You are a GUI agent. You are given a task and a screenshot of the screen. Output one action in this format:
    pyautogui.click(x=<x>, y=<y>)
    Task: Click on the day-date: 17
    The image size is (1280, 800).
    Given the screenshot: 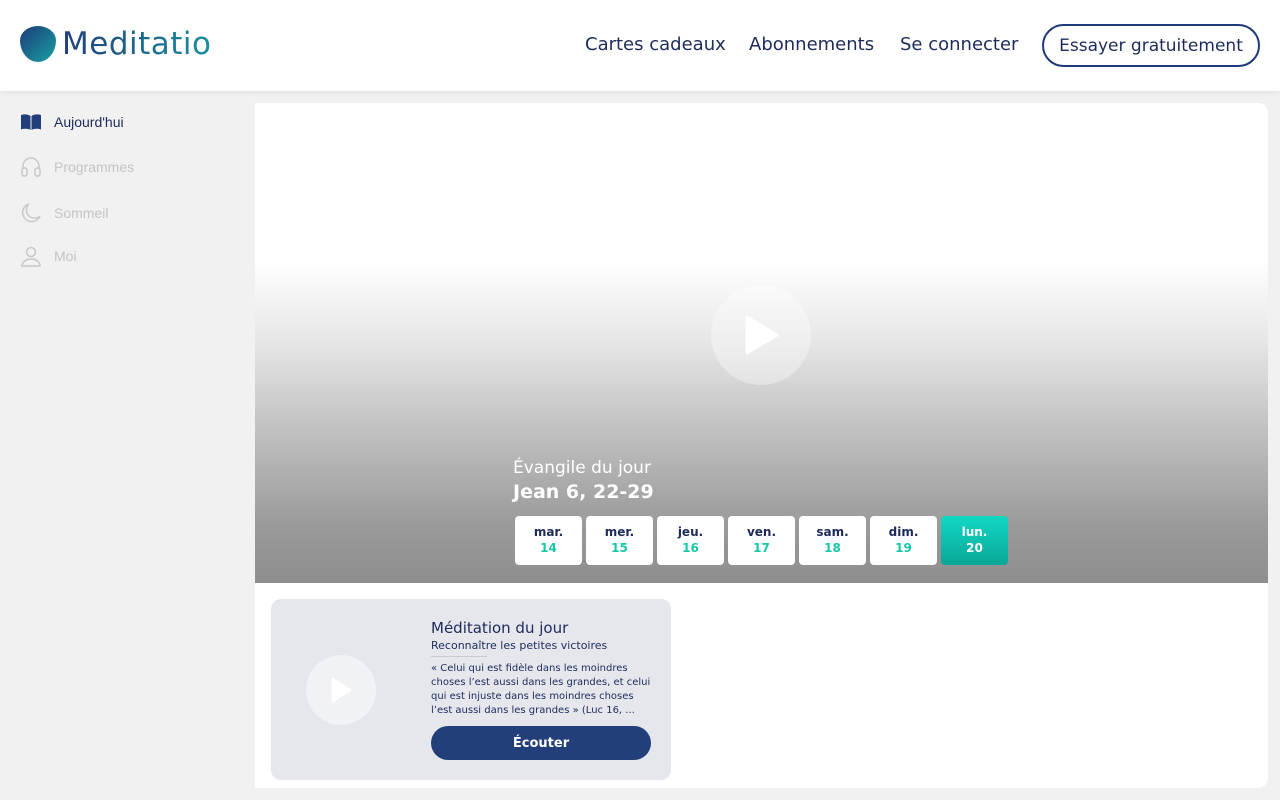 What is the action you would take?
    pyautogui.click(x=761, y=548)
    